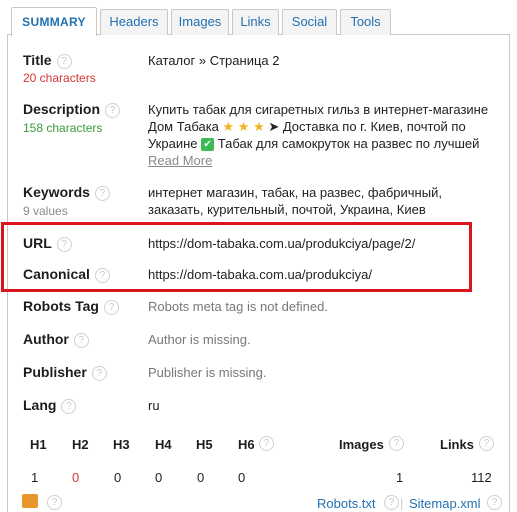 The height and width of the screenshot is (512, 517). Describe the element at coordinates (38, 444) in the screenshot. I see `h1-header: H1` at that location.